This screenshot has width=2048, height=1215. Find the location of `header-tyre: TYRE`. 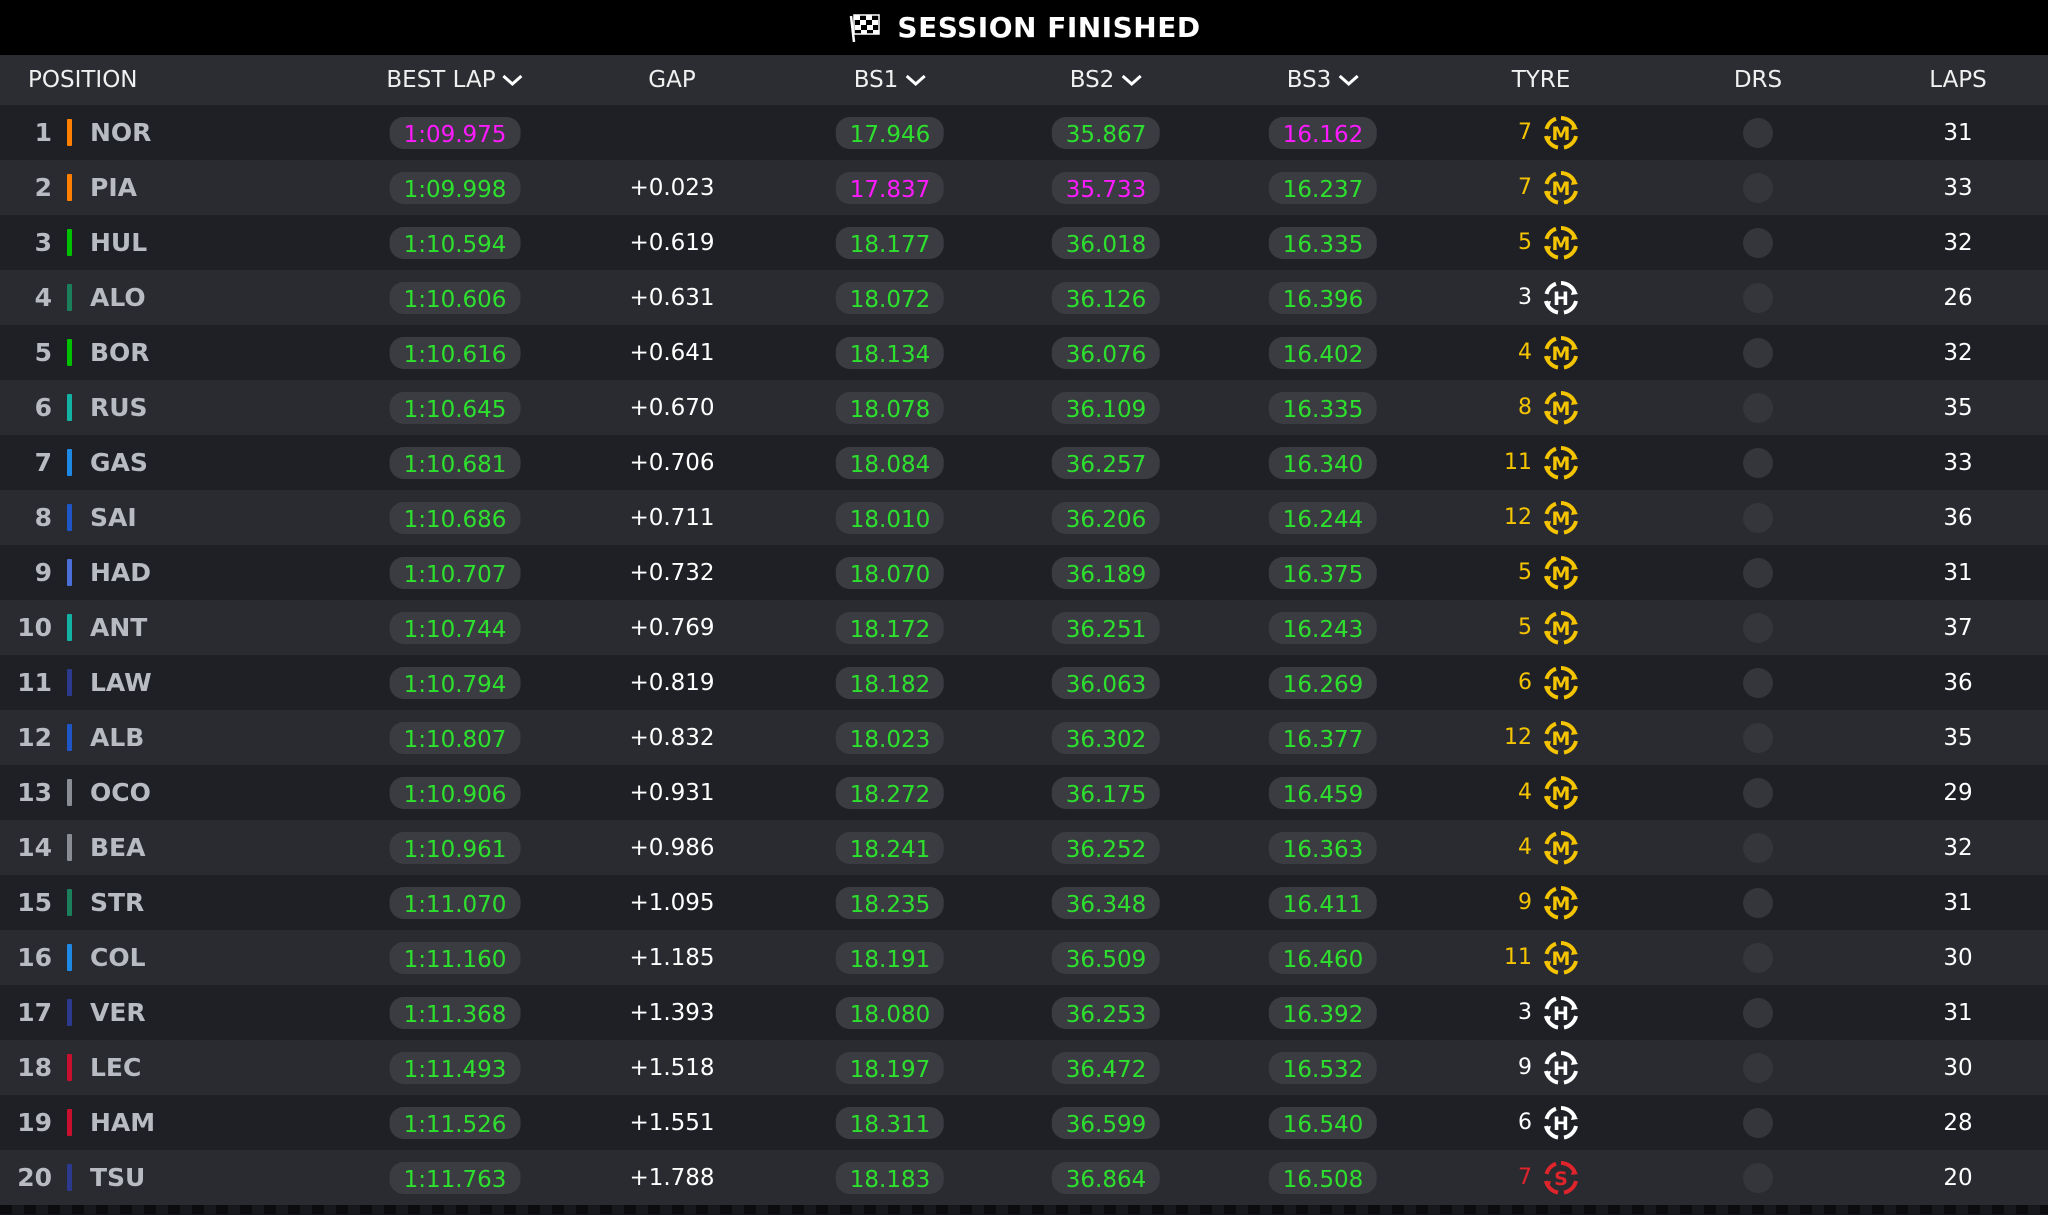

header-tyre: TYRE is located at coordinates (1541, 80).